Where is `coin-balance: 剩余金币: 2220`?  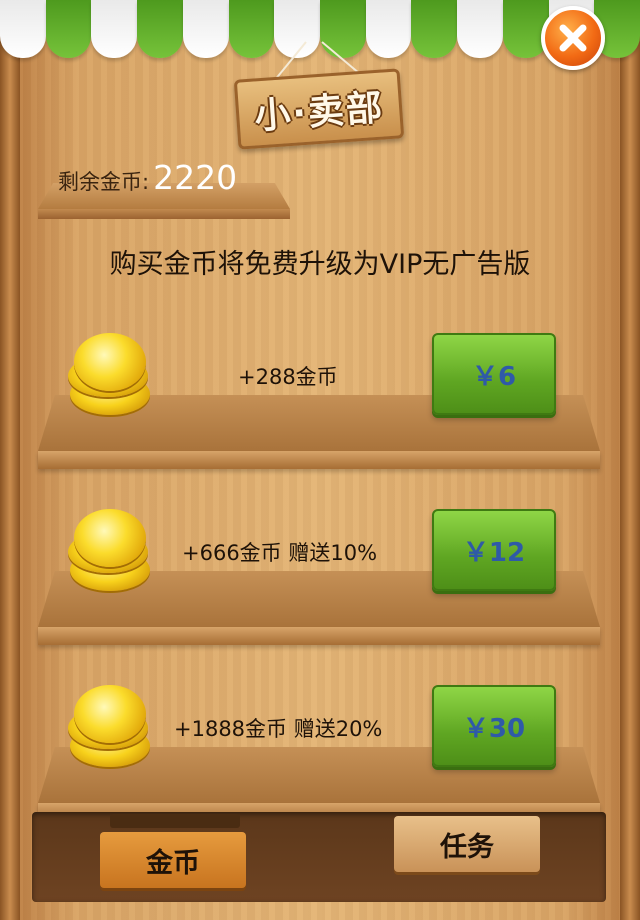
coin-balance: 剩余金币: 2220 is located at coordinates (147, 177).